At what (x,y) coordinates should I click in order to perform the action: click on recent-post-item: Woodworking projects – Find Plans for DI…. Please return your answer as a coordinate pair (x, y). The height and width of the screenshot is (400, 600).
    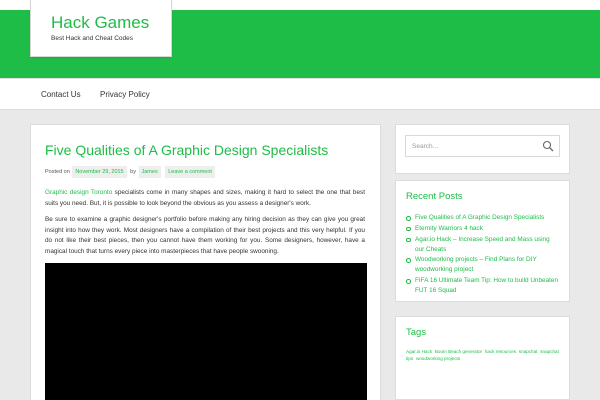
    Looking at the image, I should click on (482, 265).